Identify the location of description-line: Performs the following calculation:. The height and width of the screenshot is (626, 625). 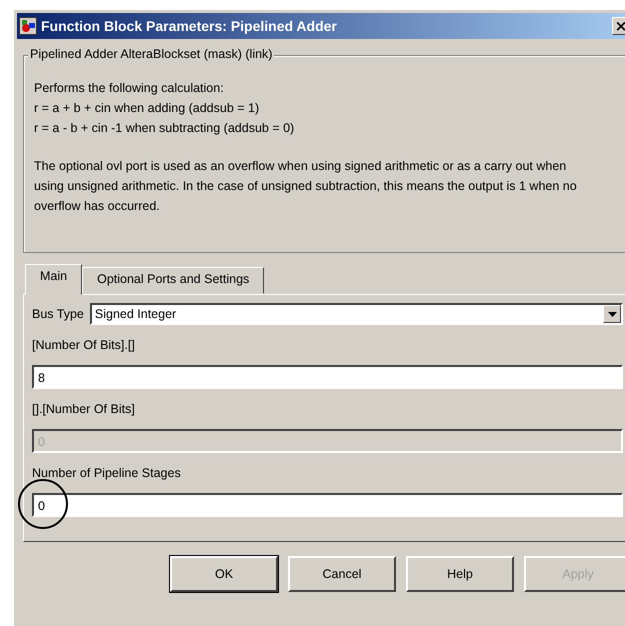
(129, 88).